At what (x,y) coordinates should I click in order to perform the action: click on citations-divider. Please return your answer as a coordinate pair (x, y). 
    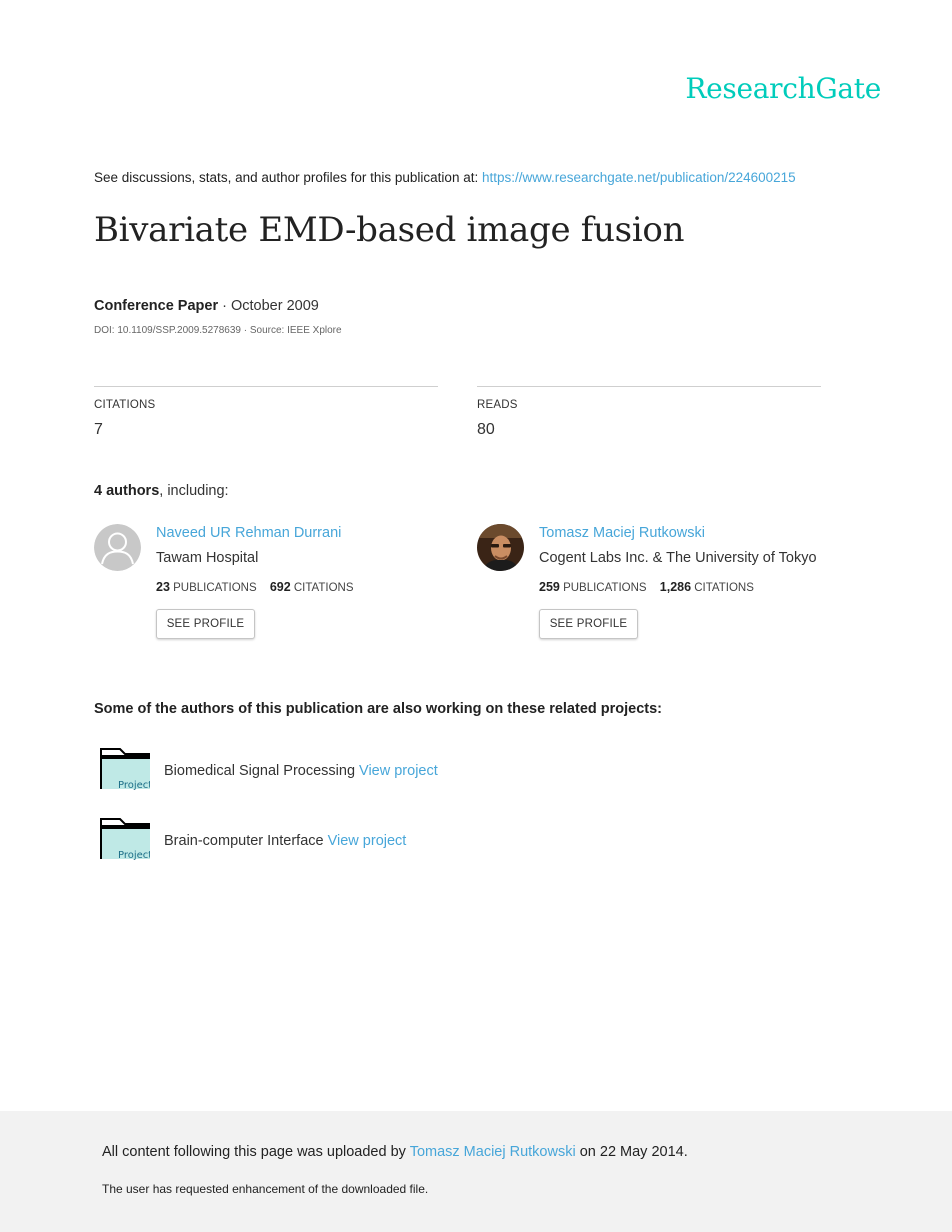
    Looking at the image, I should click on (266, 386).